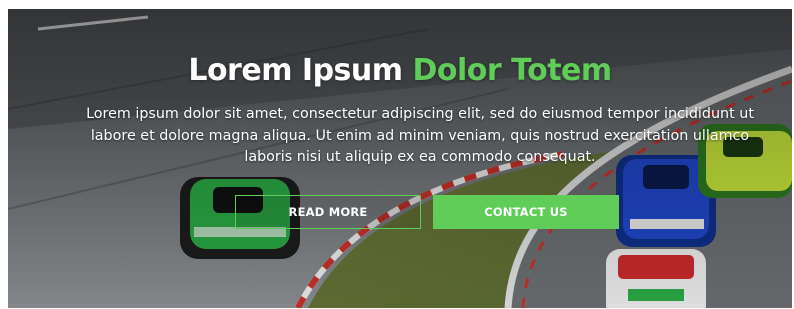  I want to click on contact-us-label: CONTACT US, so click(526, 212).